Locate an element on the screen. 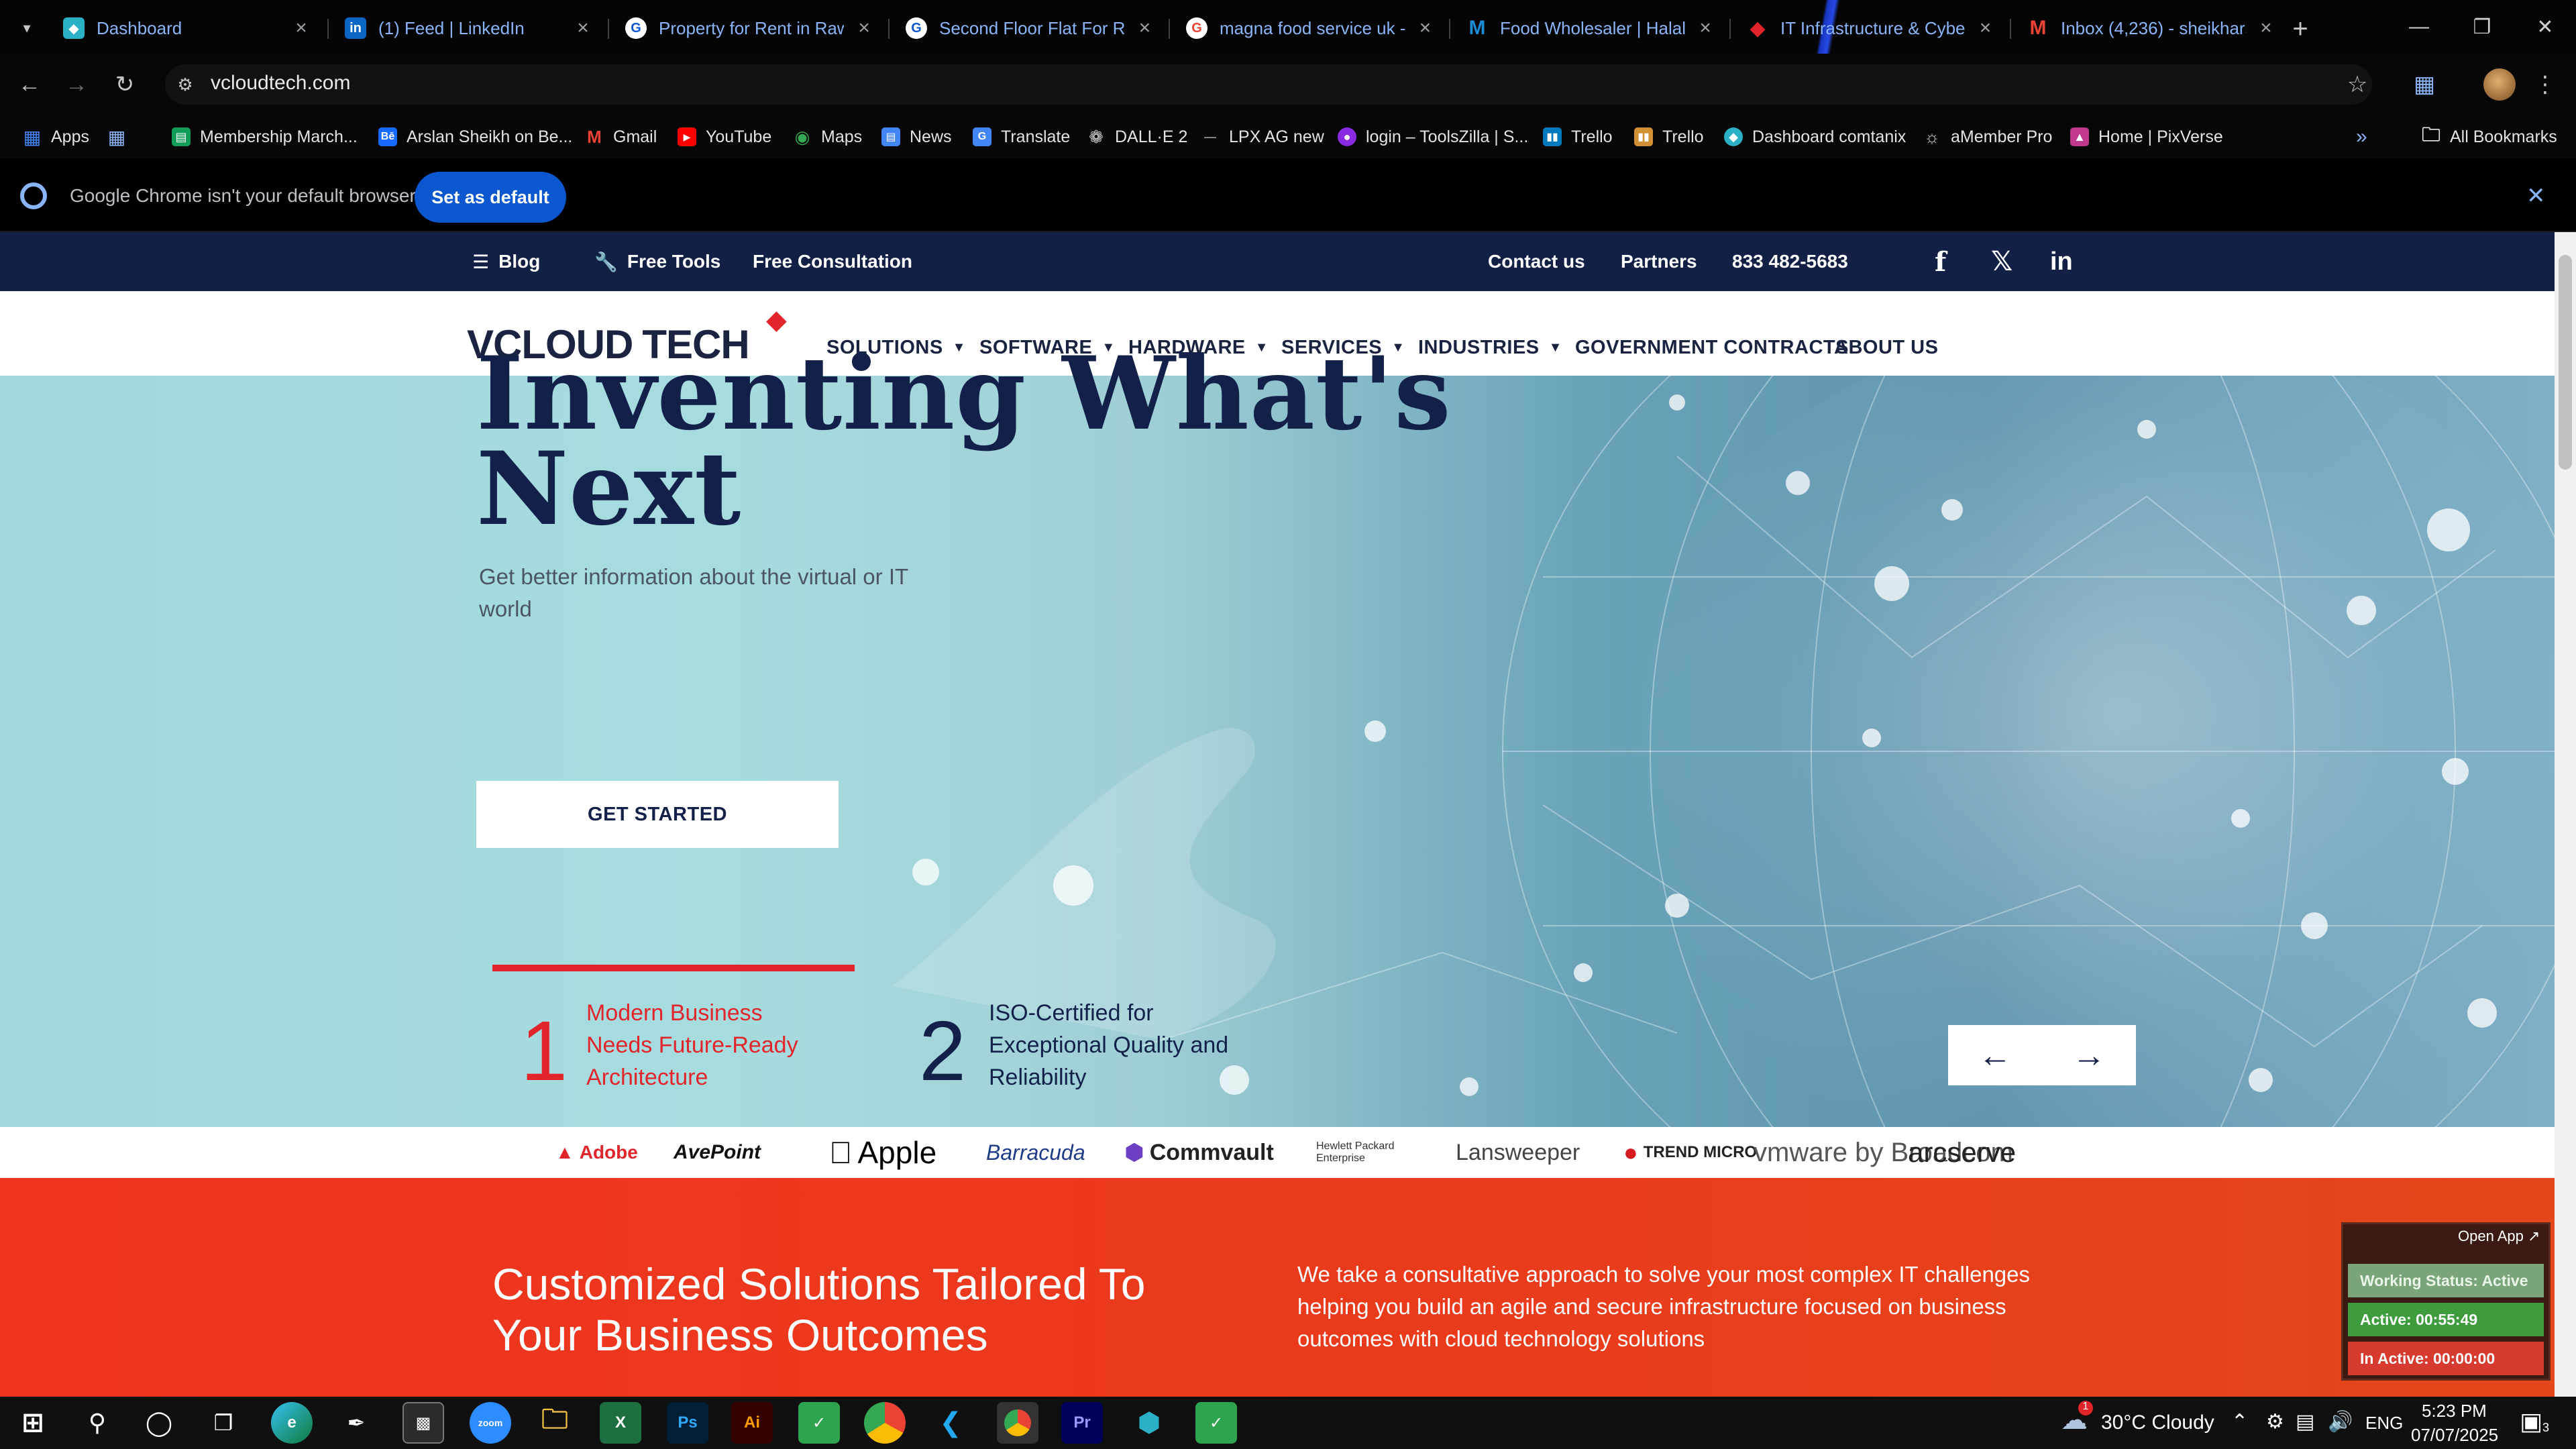  close-infobar-icon: ✕ is located at coordinates (2536, 195).